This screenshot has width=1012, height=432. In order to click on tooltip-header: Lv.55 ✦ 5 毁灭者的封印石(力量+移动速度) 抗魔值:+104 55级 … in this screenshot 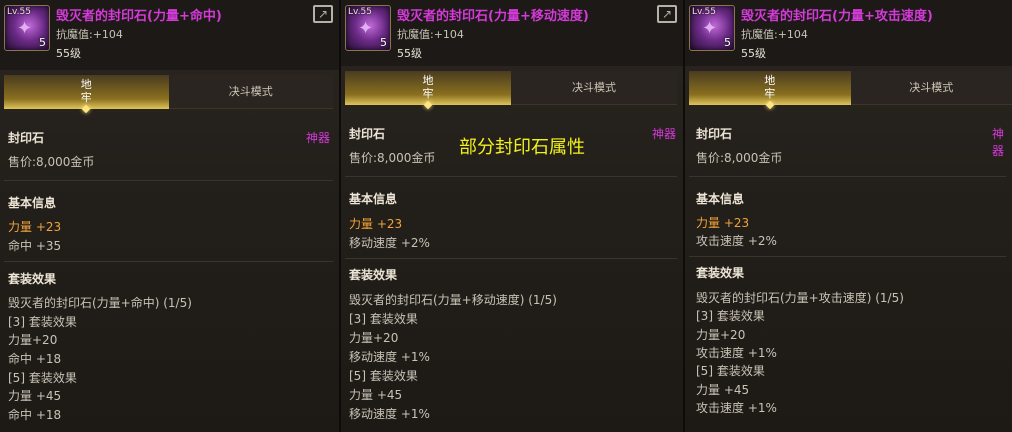, I will do `click(512, 33)`.